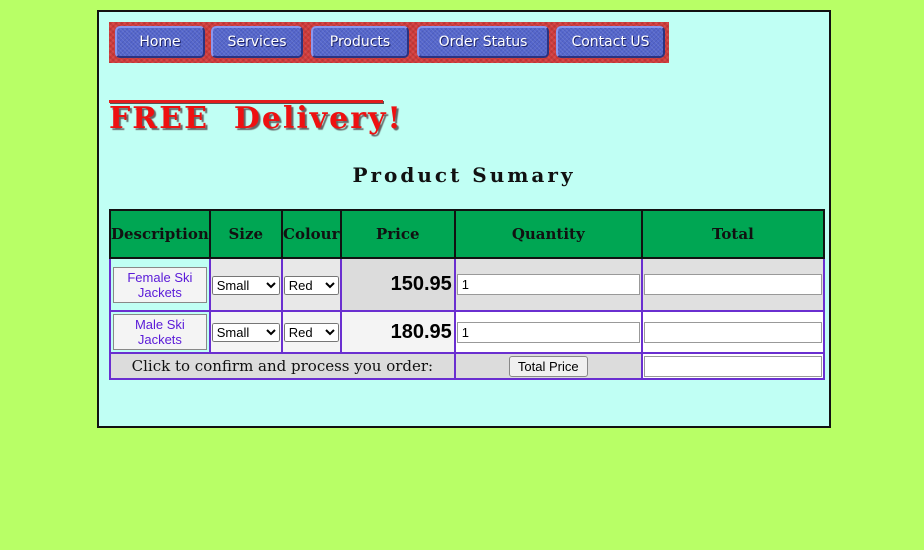  Describe the element at coordinates (245, 234) in the screenshot. I see `header-size: Size` at that location.